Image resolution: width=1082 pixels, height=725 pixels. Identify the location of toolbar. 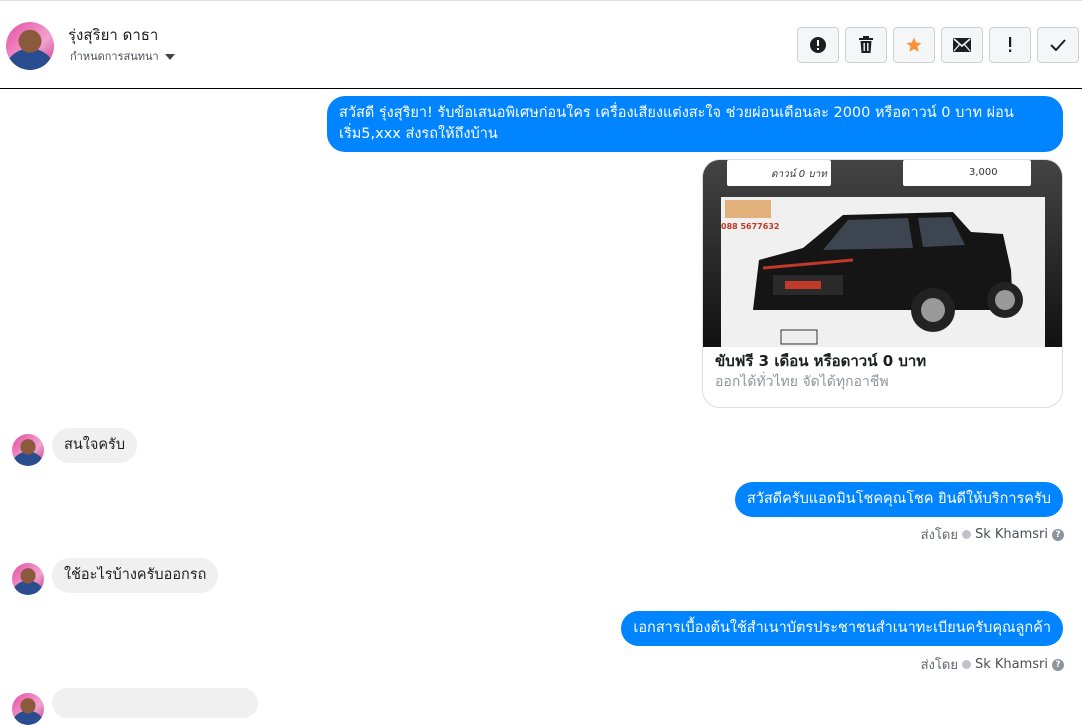
(938, 45).